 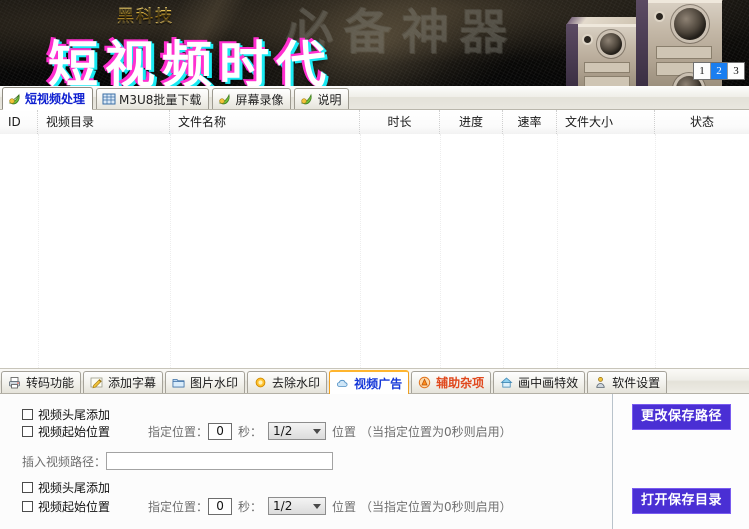 What do you see at coordinates (297, 431) in the screenshot?
I see `select-fraction-1: 1/2` at bounding box center [297, 431].